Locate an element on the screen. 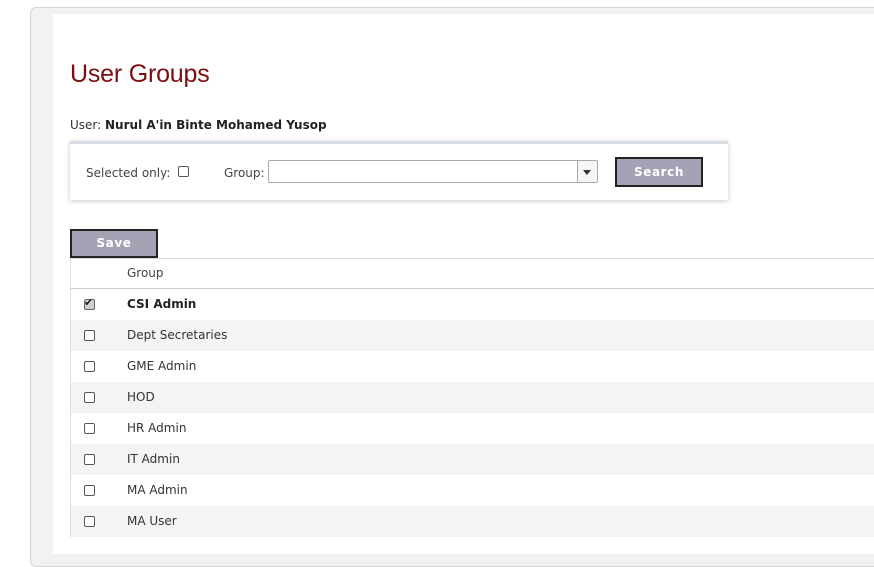 The image size is (874, 567). selected-only-checkbox is located at coordinates (183, 171).